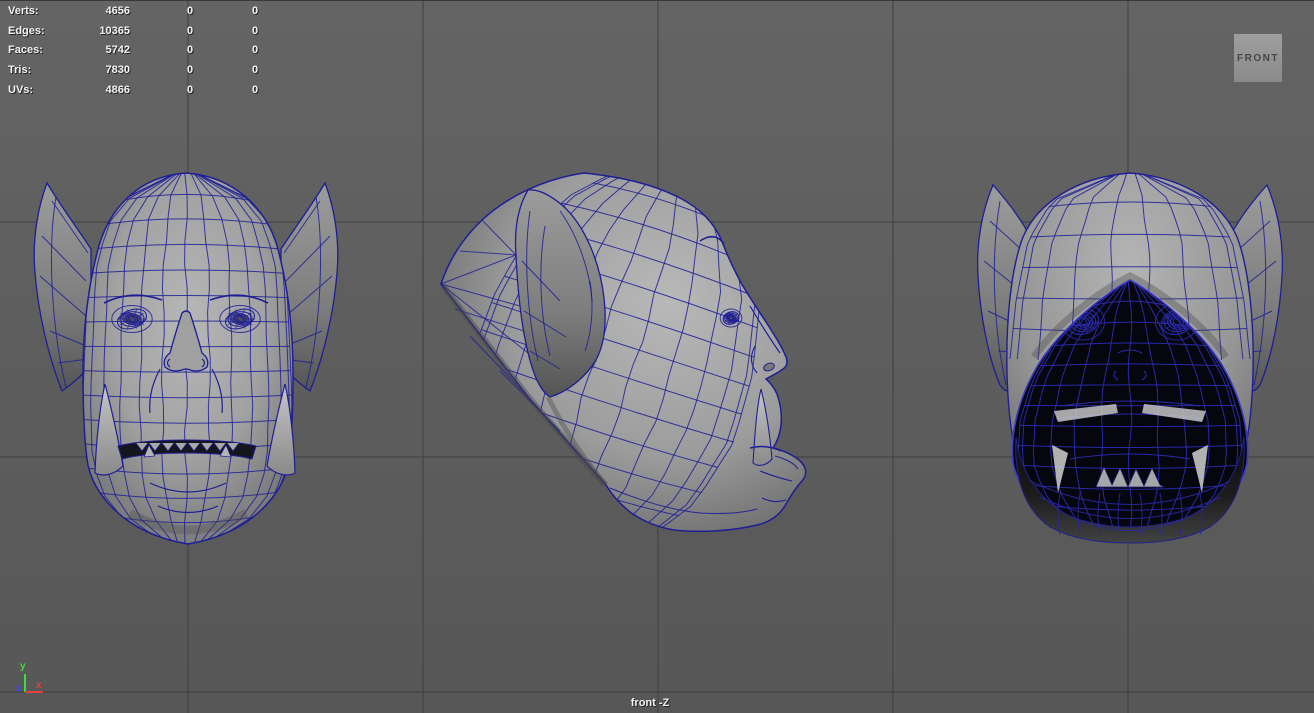 Image resolution: width=1314 pixels, height=713 pixels. I want to click on poly-count-total: 7830, so click(117, 70).